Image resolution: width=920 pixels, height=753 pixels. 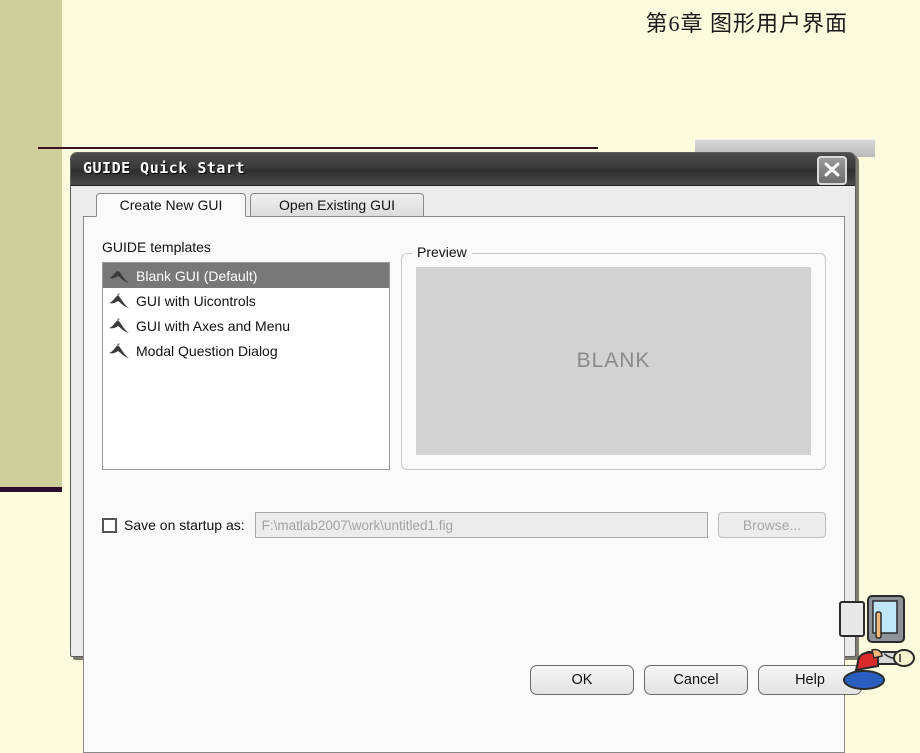 What do you see at coordinates (156, 247) in the screenshot?
I see `guide-templates-label: GUIDE templates` at bounding box center [156, 247].